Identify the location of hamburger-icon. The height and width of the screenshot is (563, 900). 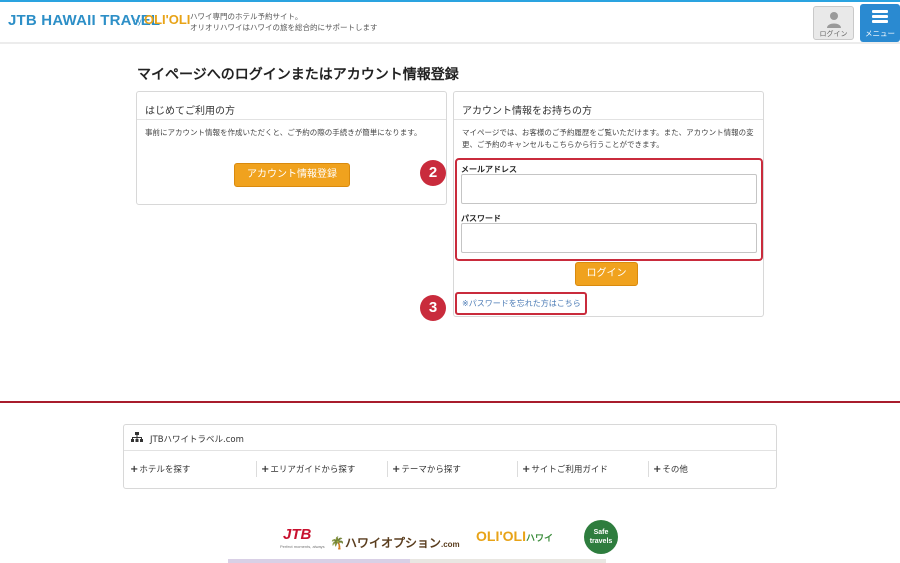
(880, 17).